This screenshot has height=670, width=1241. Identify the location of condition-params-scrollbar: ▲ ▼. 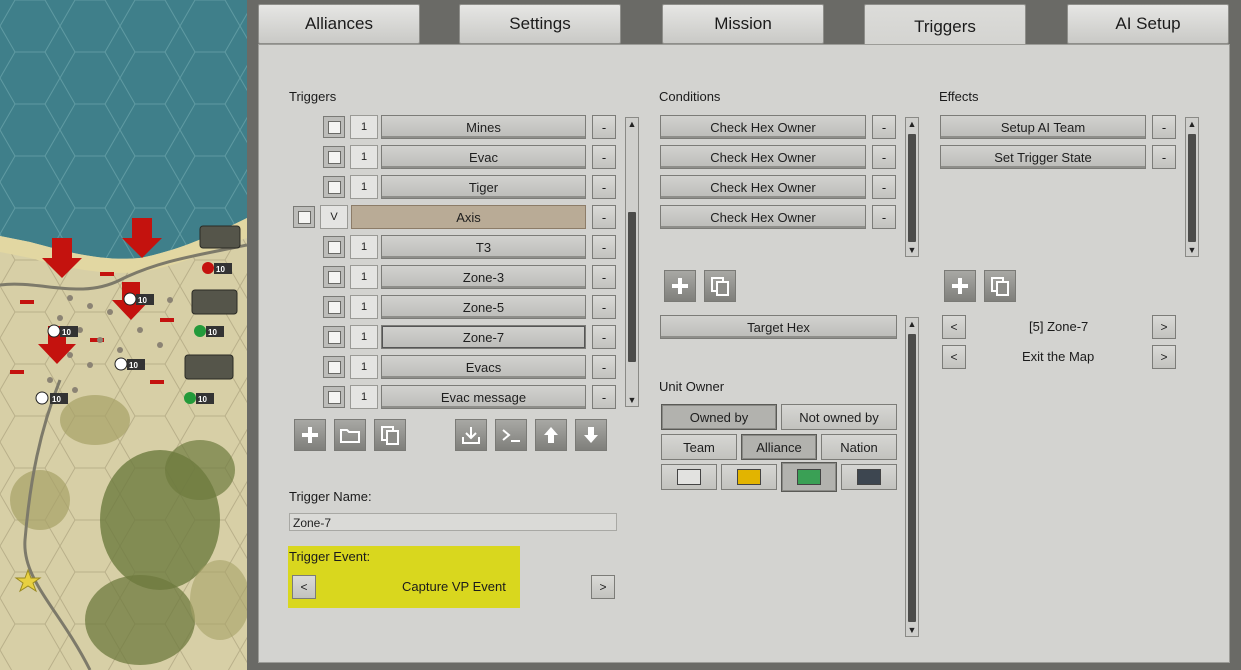
(912, 477).